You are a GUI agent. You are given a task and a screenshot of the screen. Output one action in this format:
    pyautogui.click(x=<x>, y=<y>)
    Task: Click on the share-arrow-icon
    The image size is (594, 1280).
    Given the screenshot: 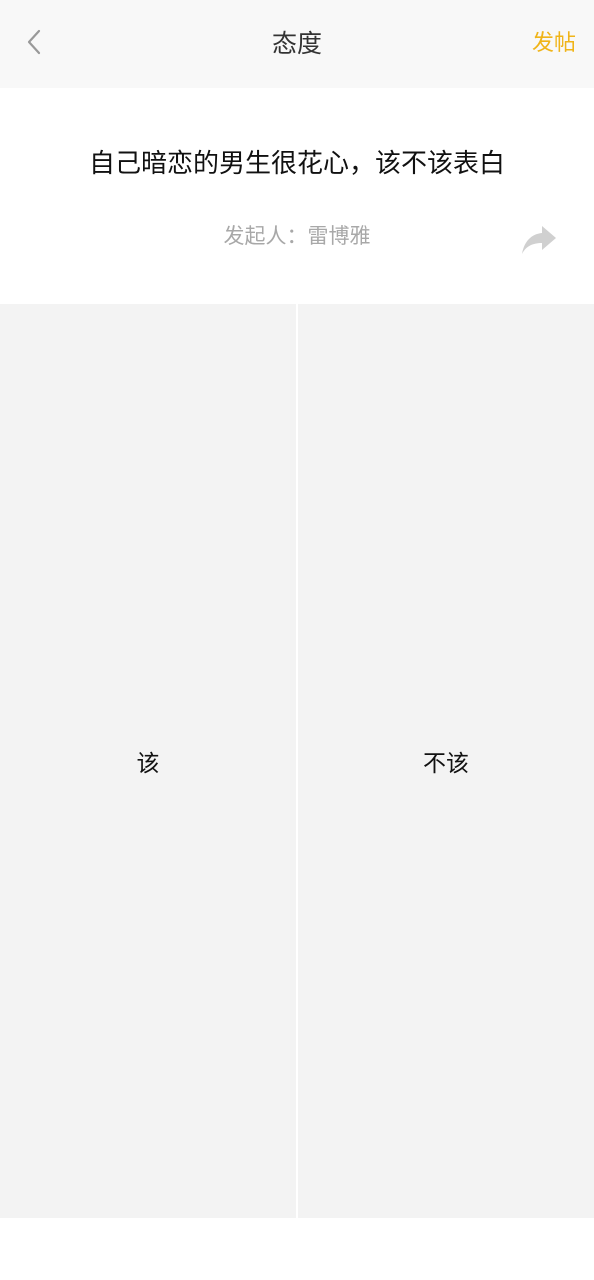 What is the action you would take?
    pyautogui.click(x=539, y=243)
    